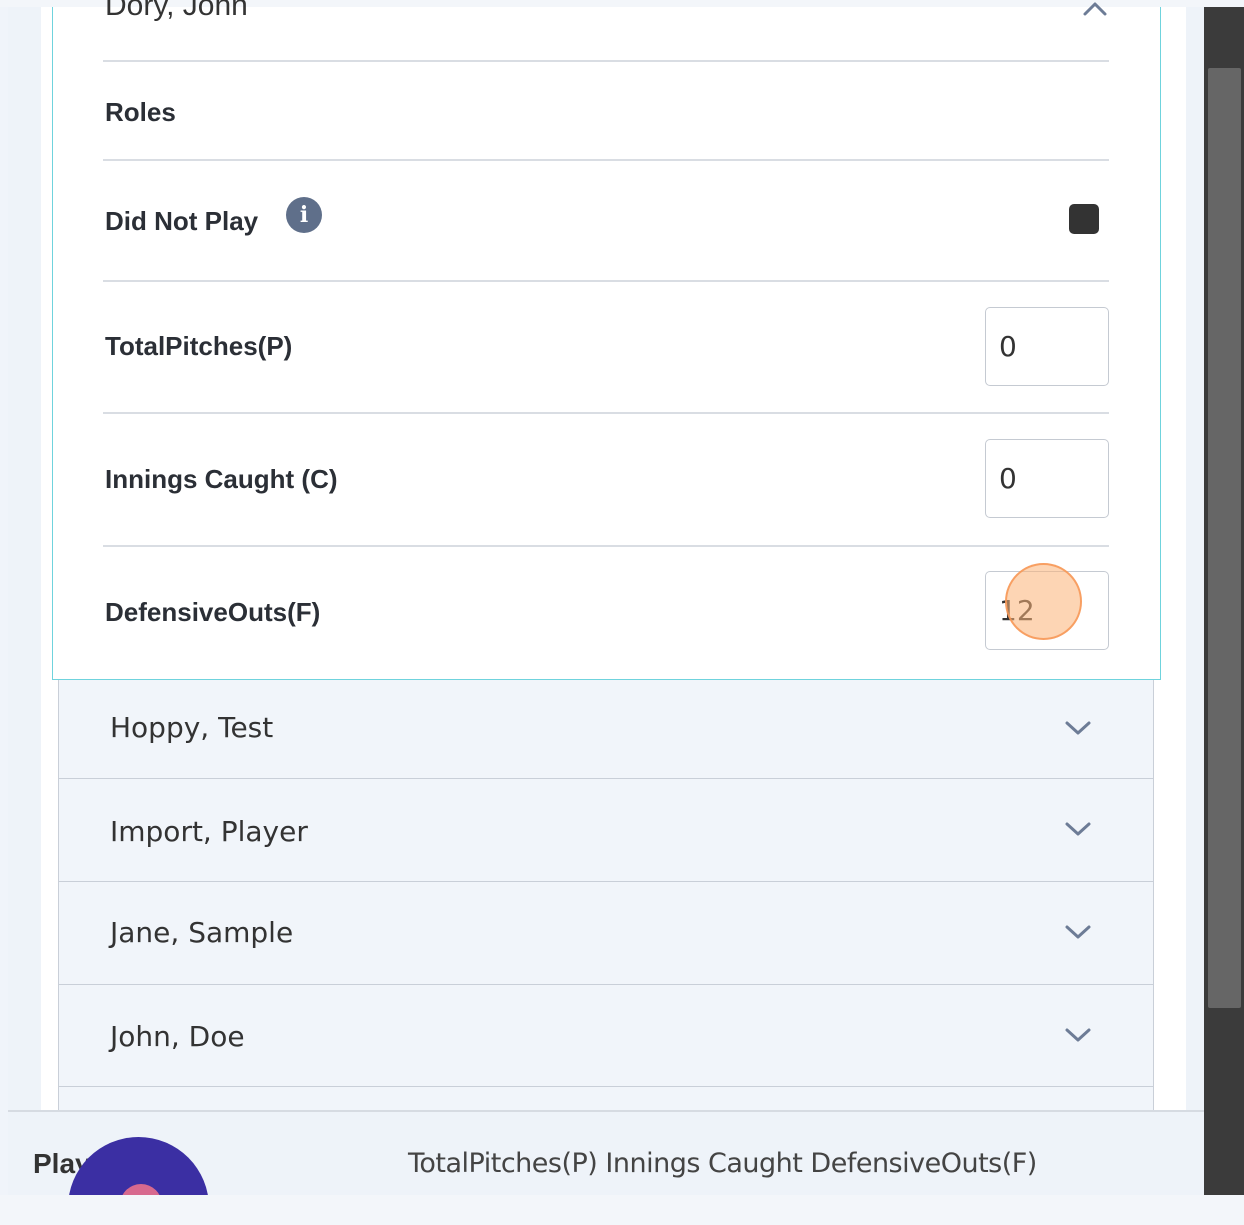  Describe the element at coordinates (202, 932) in the screenshot. I see `player-name: Jane, Sample` at that location.